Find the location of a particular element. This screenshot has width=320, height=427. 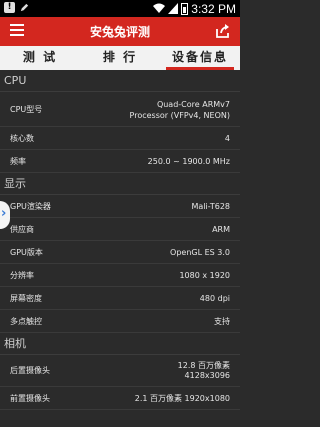

info-value: 1080 x 1920 is located at coordinates (204, 275).